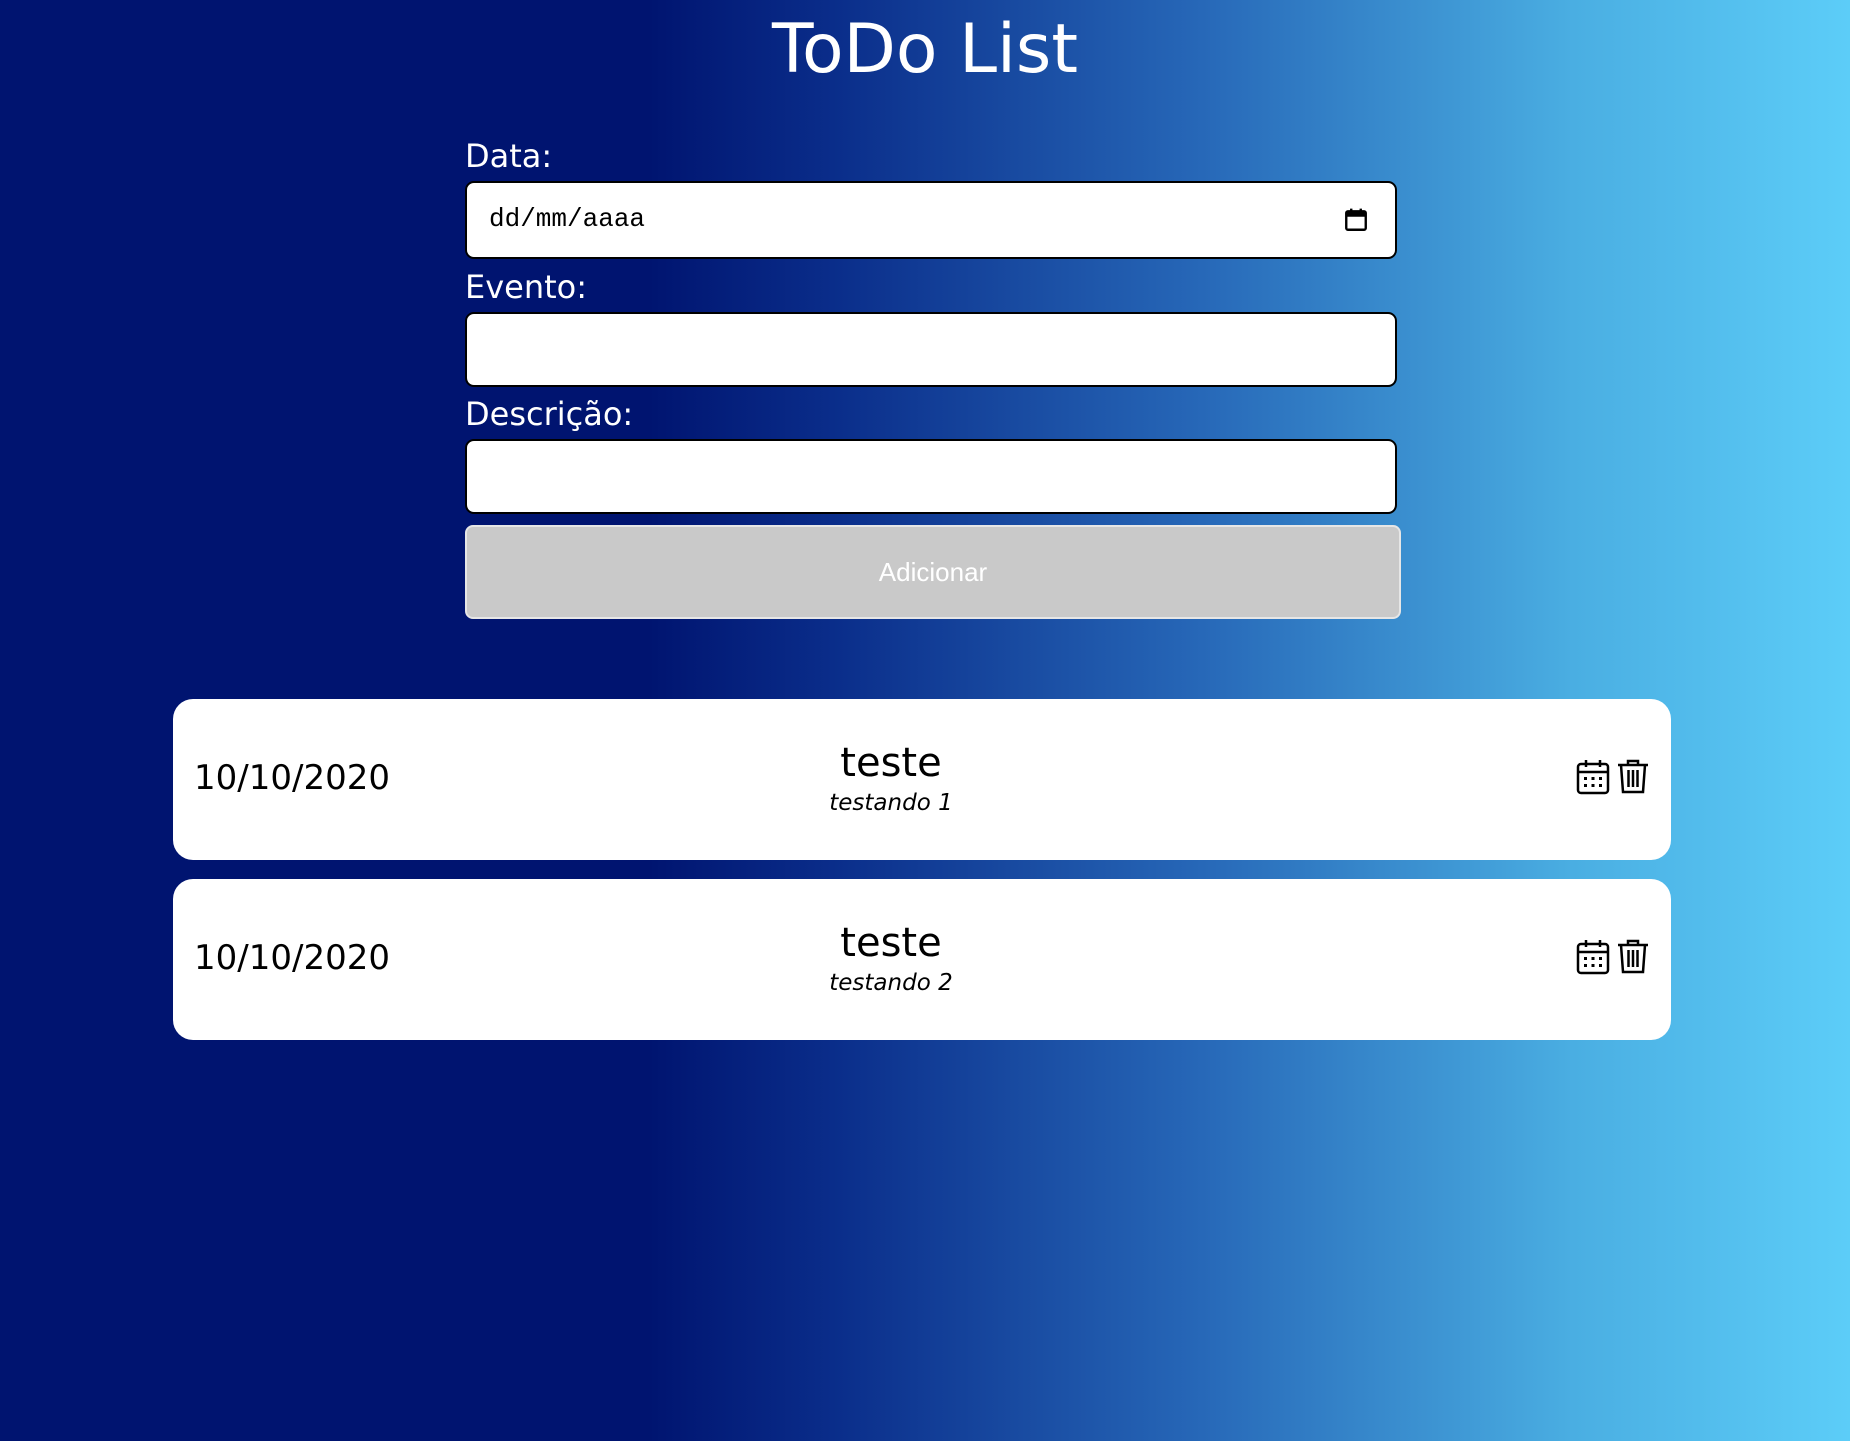 The height and width of the screenshot is (1441, 1850). I want to click on todo-description: testando 1, so click(891, 803).